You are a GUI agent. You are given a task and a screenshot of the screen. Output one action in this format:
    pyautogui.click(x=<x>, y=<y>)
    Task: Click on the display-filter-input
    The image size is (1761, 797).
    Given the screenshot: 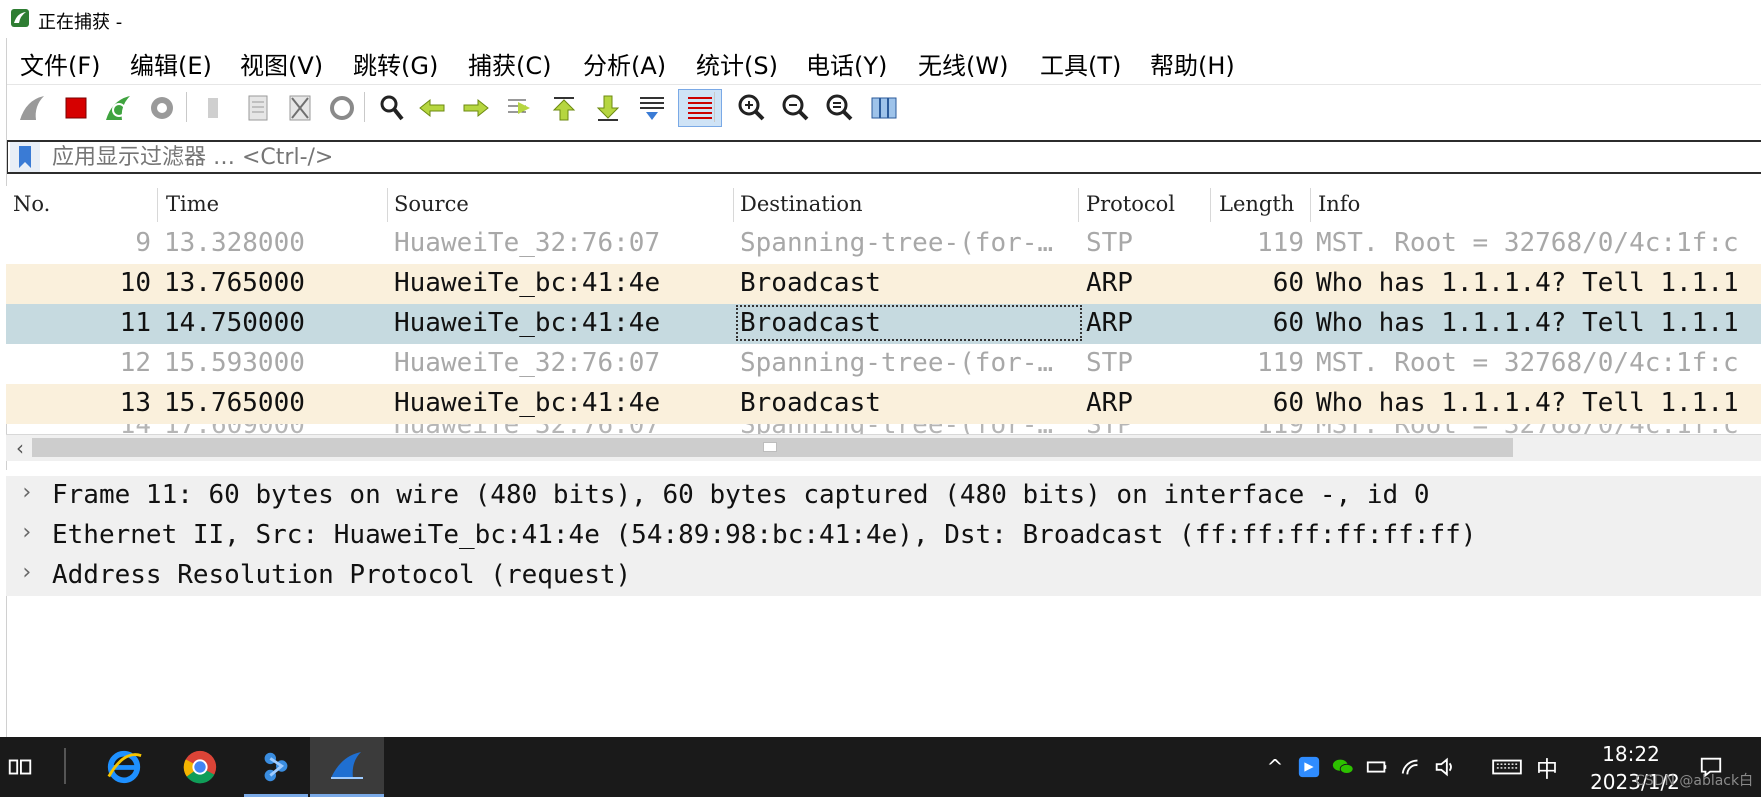 What is the action you would take?
    pyautogui.click(x=802, y=157)
    